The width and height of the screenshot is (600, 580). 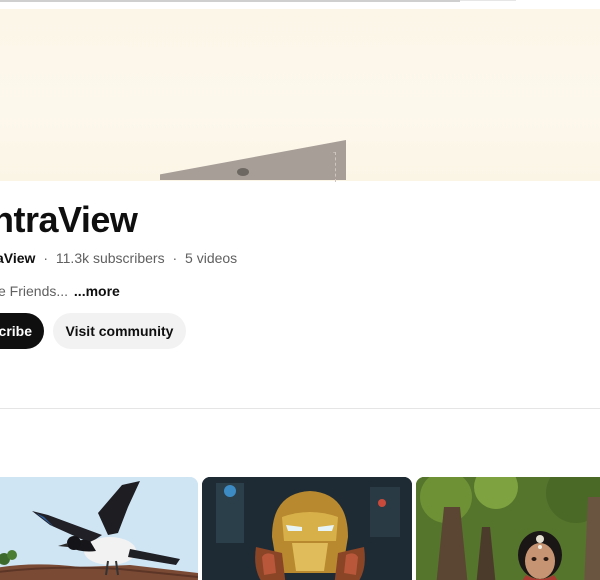 What do you see at coordinates (17, 258) in the screenshot?
I see `channel-handle: aView` at bounding box center [17, 258].